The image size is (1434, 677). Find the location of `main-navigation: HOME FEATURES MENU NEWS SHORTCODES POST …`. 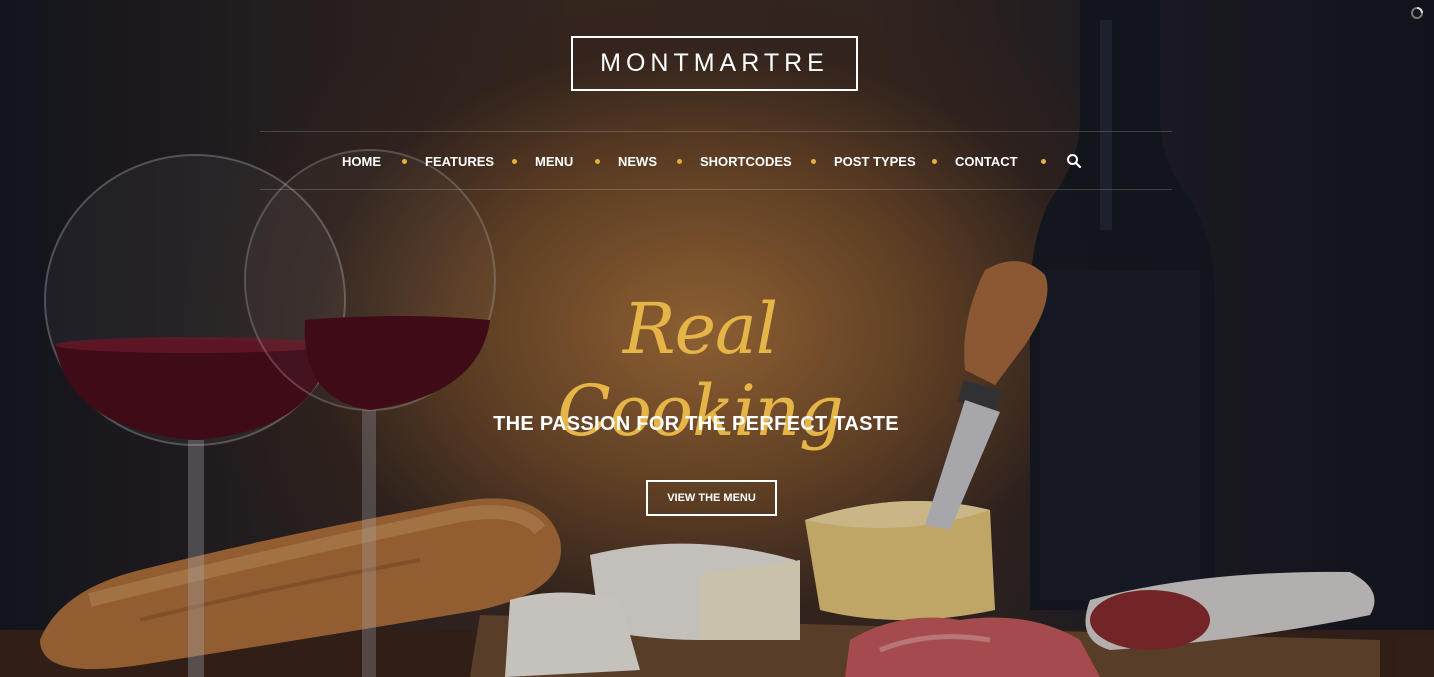

main-navigation: HOME FEATURES MENU NEWS SHORTCODES POST … is located at coordinates (716, 160).